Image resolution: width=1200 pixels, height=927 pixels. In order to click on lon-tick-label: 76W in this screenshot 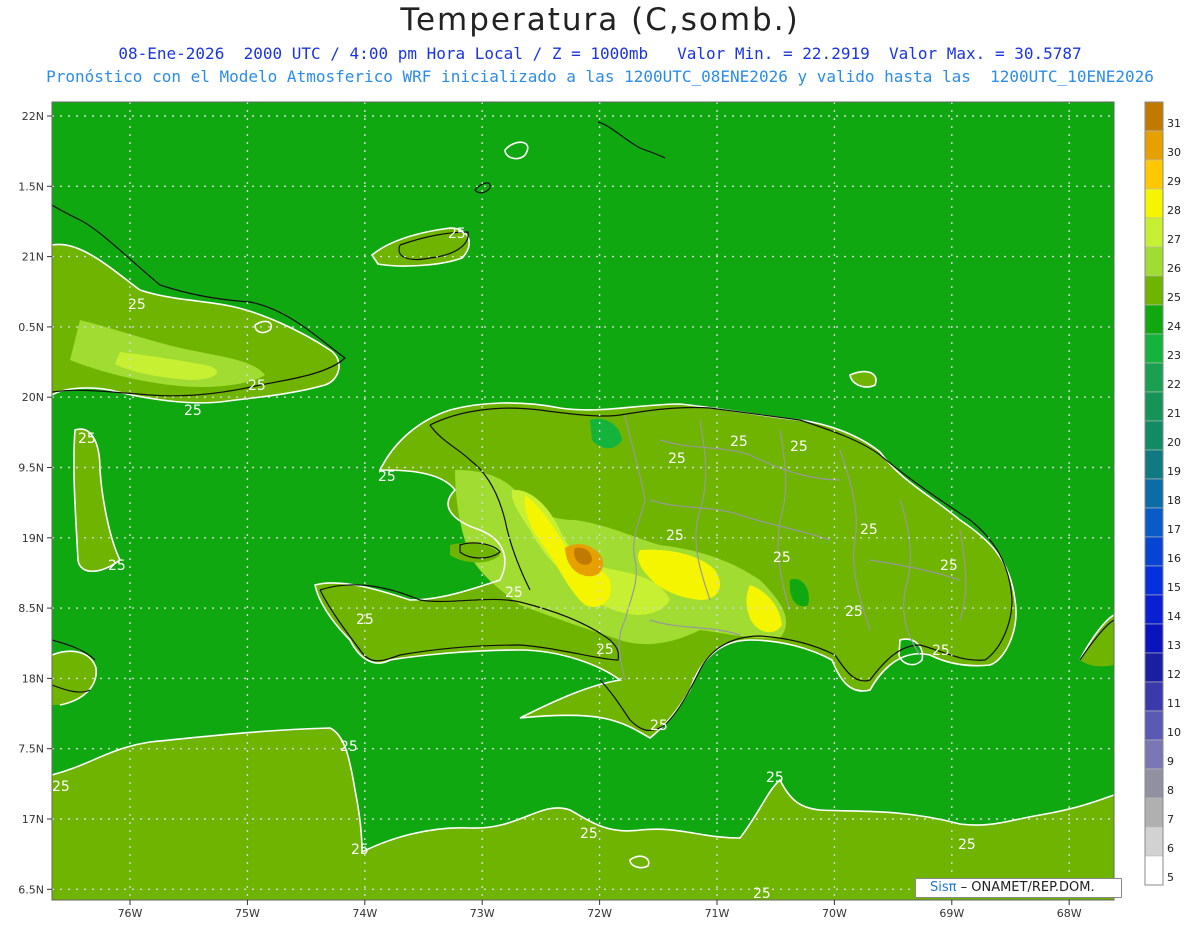, I will do `click(130, 913)`.